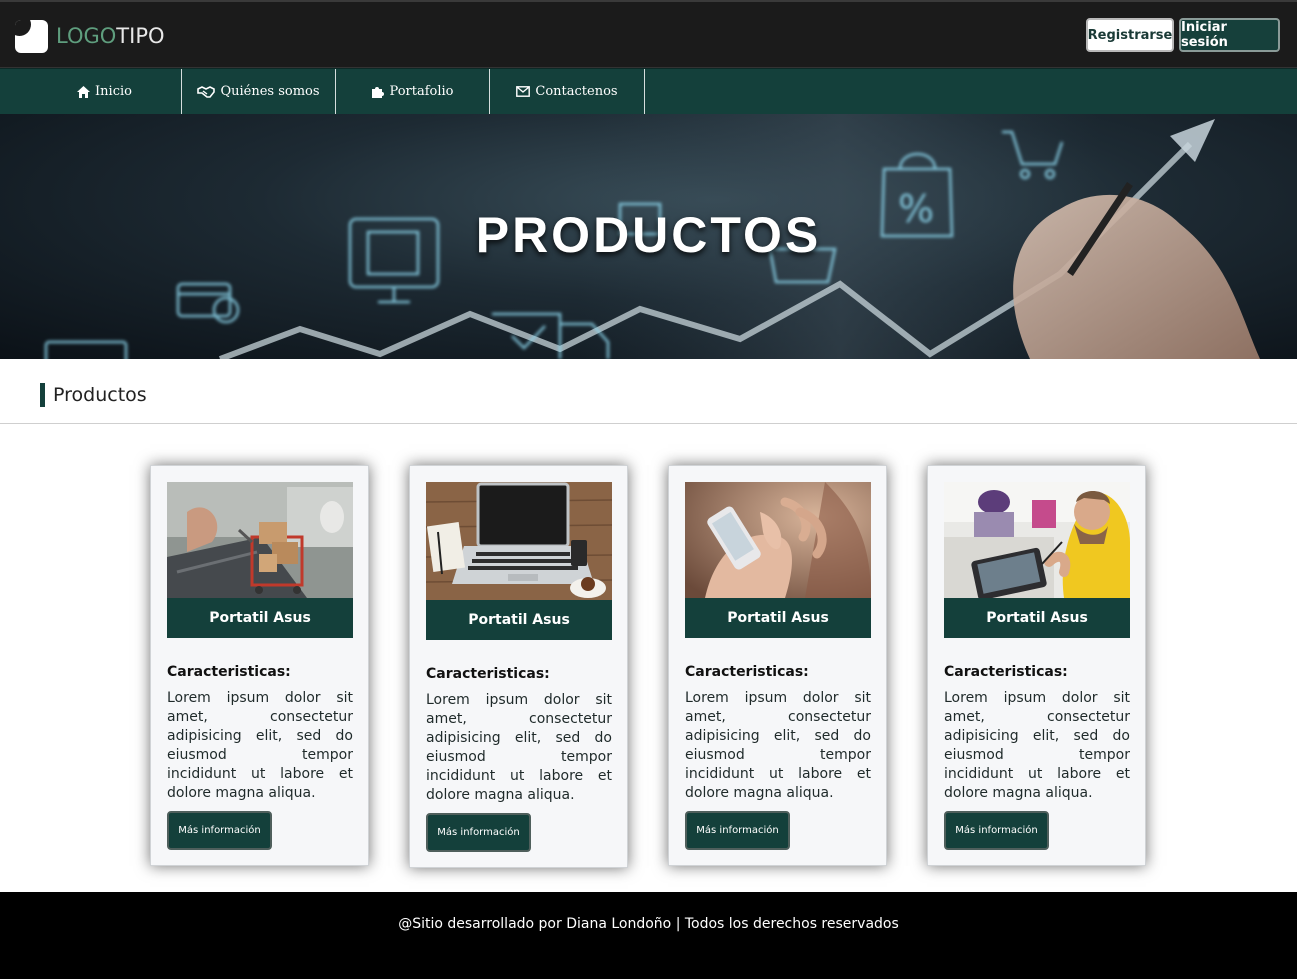 This screenshot has width=1297, height=979. I want to click on puzzle-icon, so click(378, 91).